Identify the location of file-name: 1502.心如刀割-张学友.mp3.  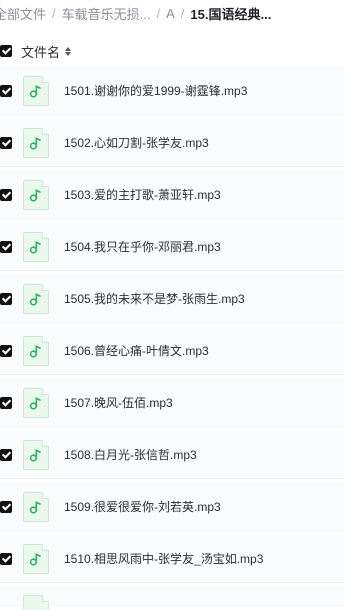
(136, 142).